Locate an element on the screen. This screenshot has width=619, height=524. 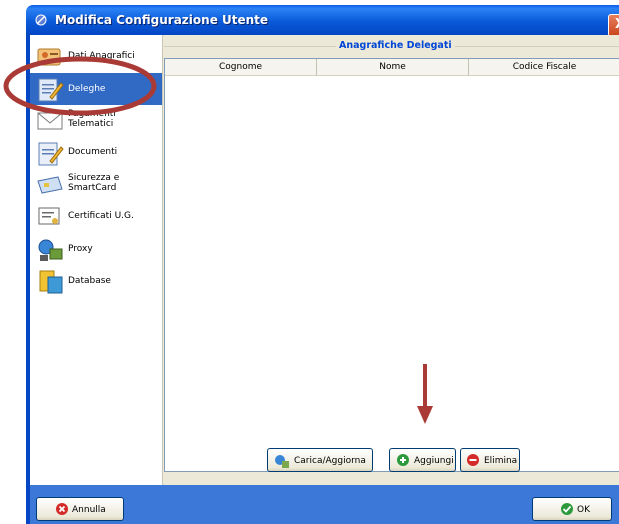
certificate-icon is located at coordinates (49, 216).